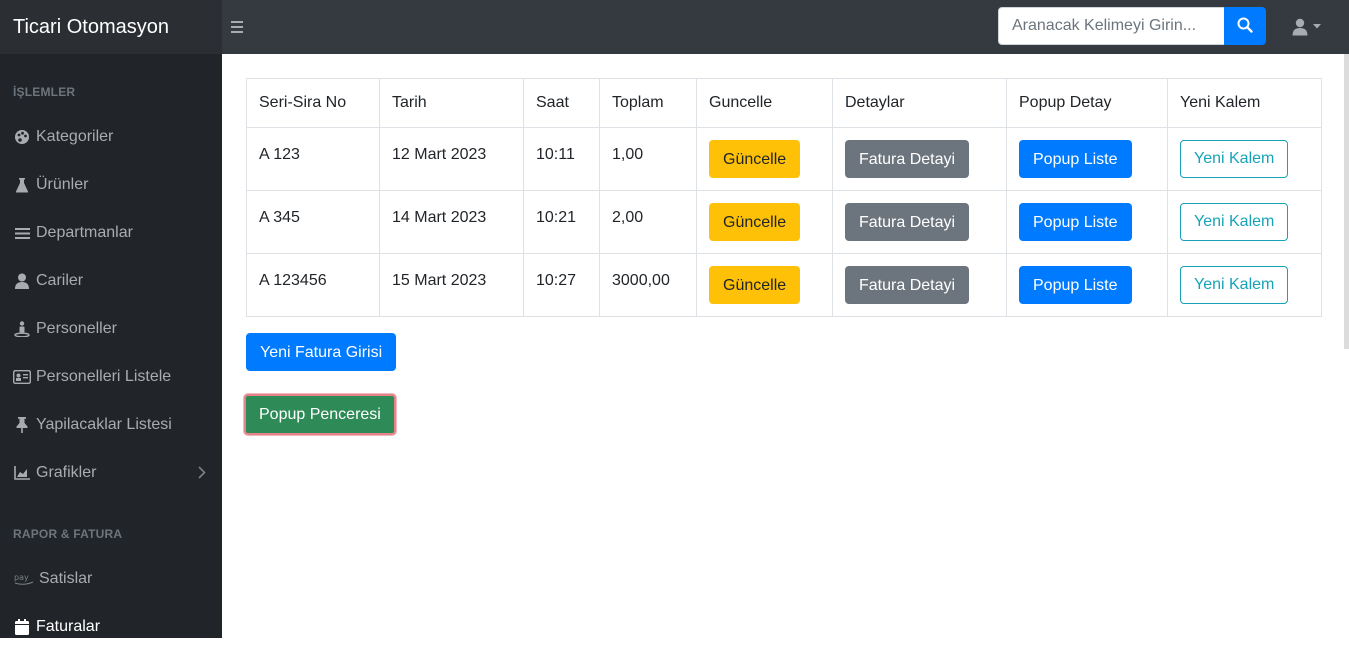 This screenshot has width=1349, height=649. I want to click on popup-window-button: Popup Penceresi, so click(320, 414).